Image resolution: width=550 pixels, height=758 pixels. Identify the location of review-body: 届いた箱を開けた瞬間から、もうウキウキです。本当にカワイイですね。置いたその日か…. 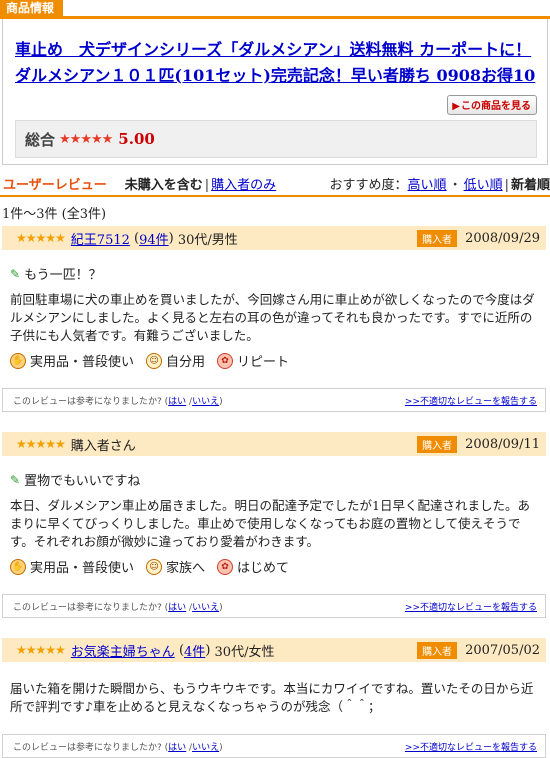
(272, 697).